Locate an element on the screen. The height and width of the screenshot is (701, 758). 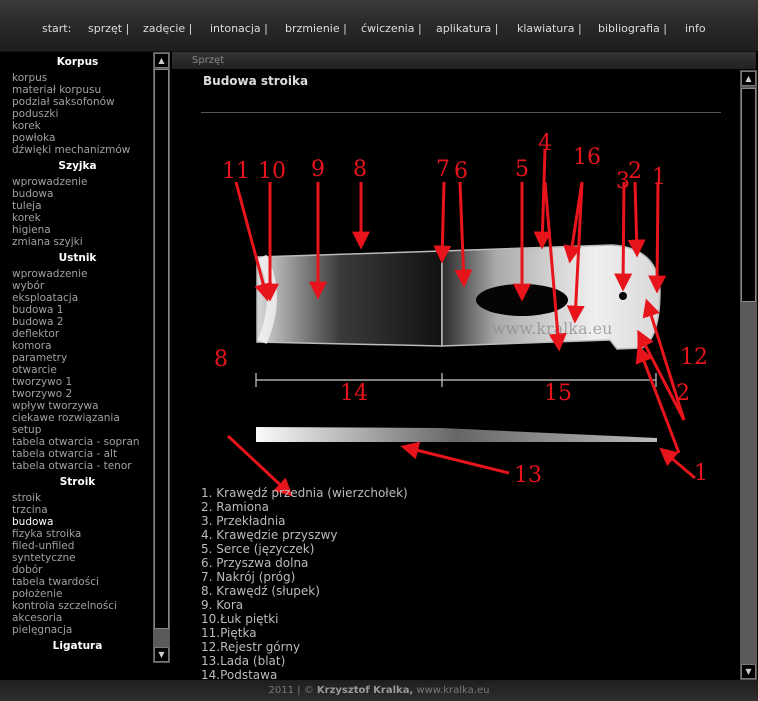
legend-item: 3. Przekładnia is located at coordinates (243, 521).